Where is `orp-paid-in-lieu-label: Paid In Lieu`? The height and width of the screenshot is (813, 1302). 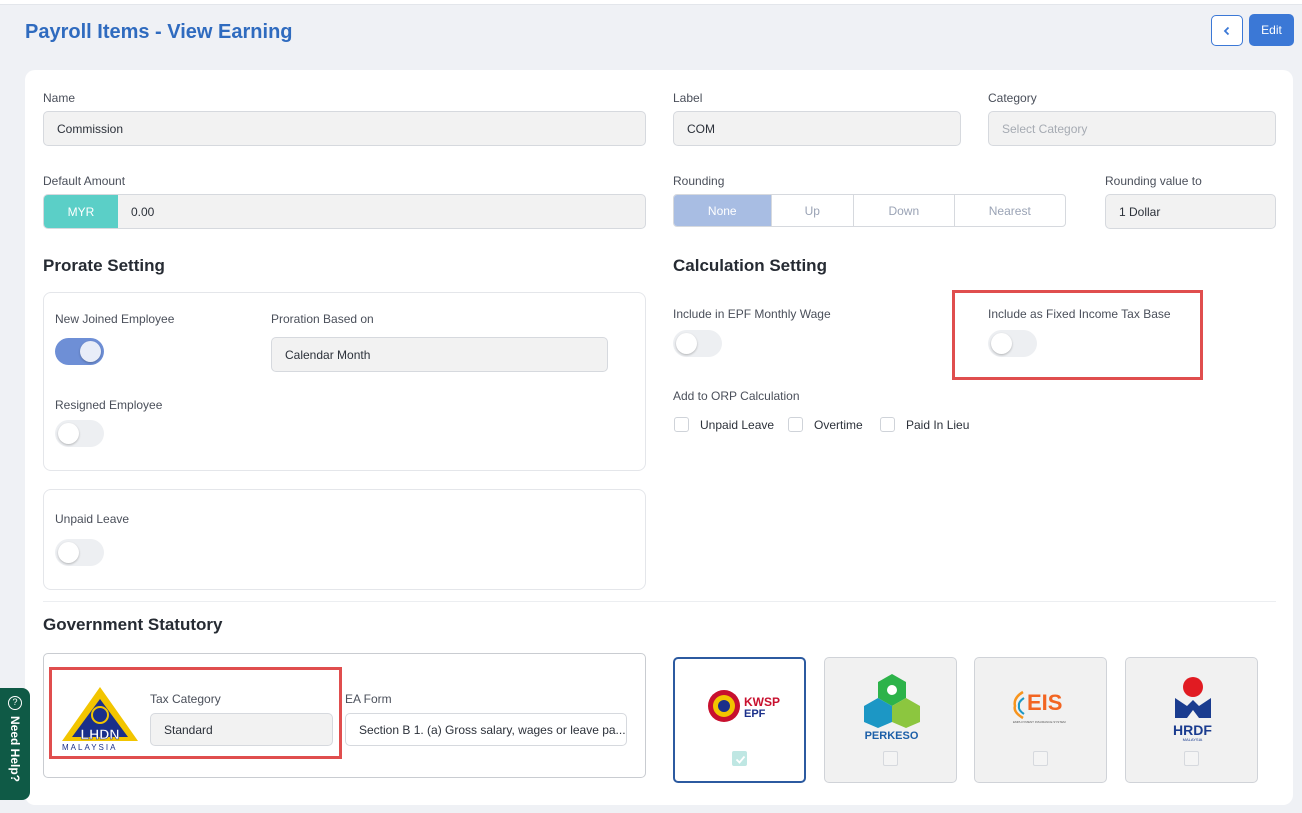
orp-paid-in-lieu-label: Paid In Lieu is located at coordinates (938, 425).